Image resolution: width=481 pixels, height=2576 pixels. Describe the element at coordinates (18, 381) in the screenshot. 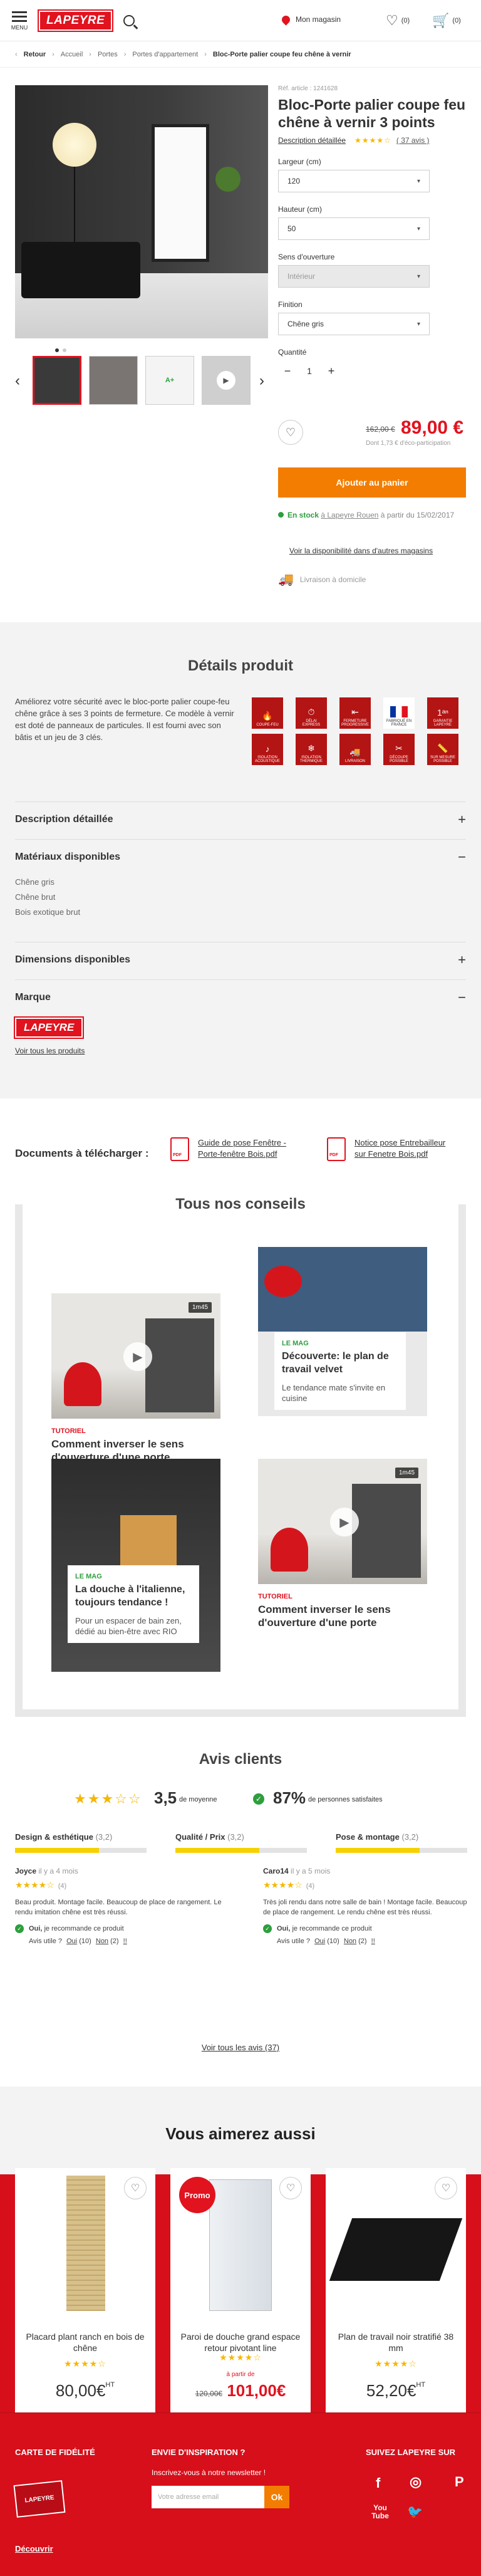

I see `chevron-left-icon: ‹` at that location.